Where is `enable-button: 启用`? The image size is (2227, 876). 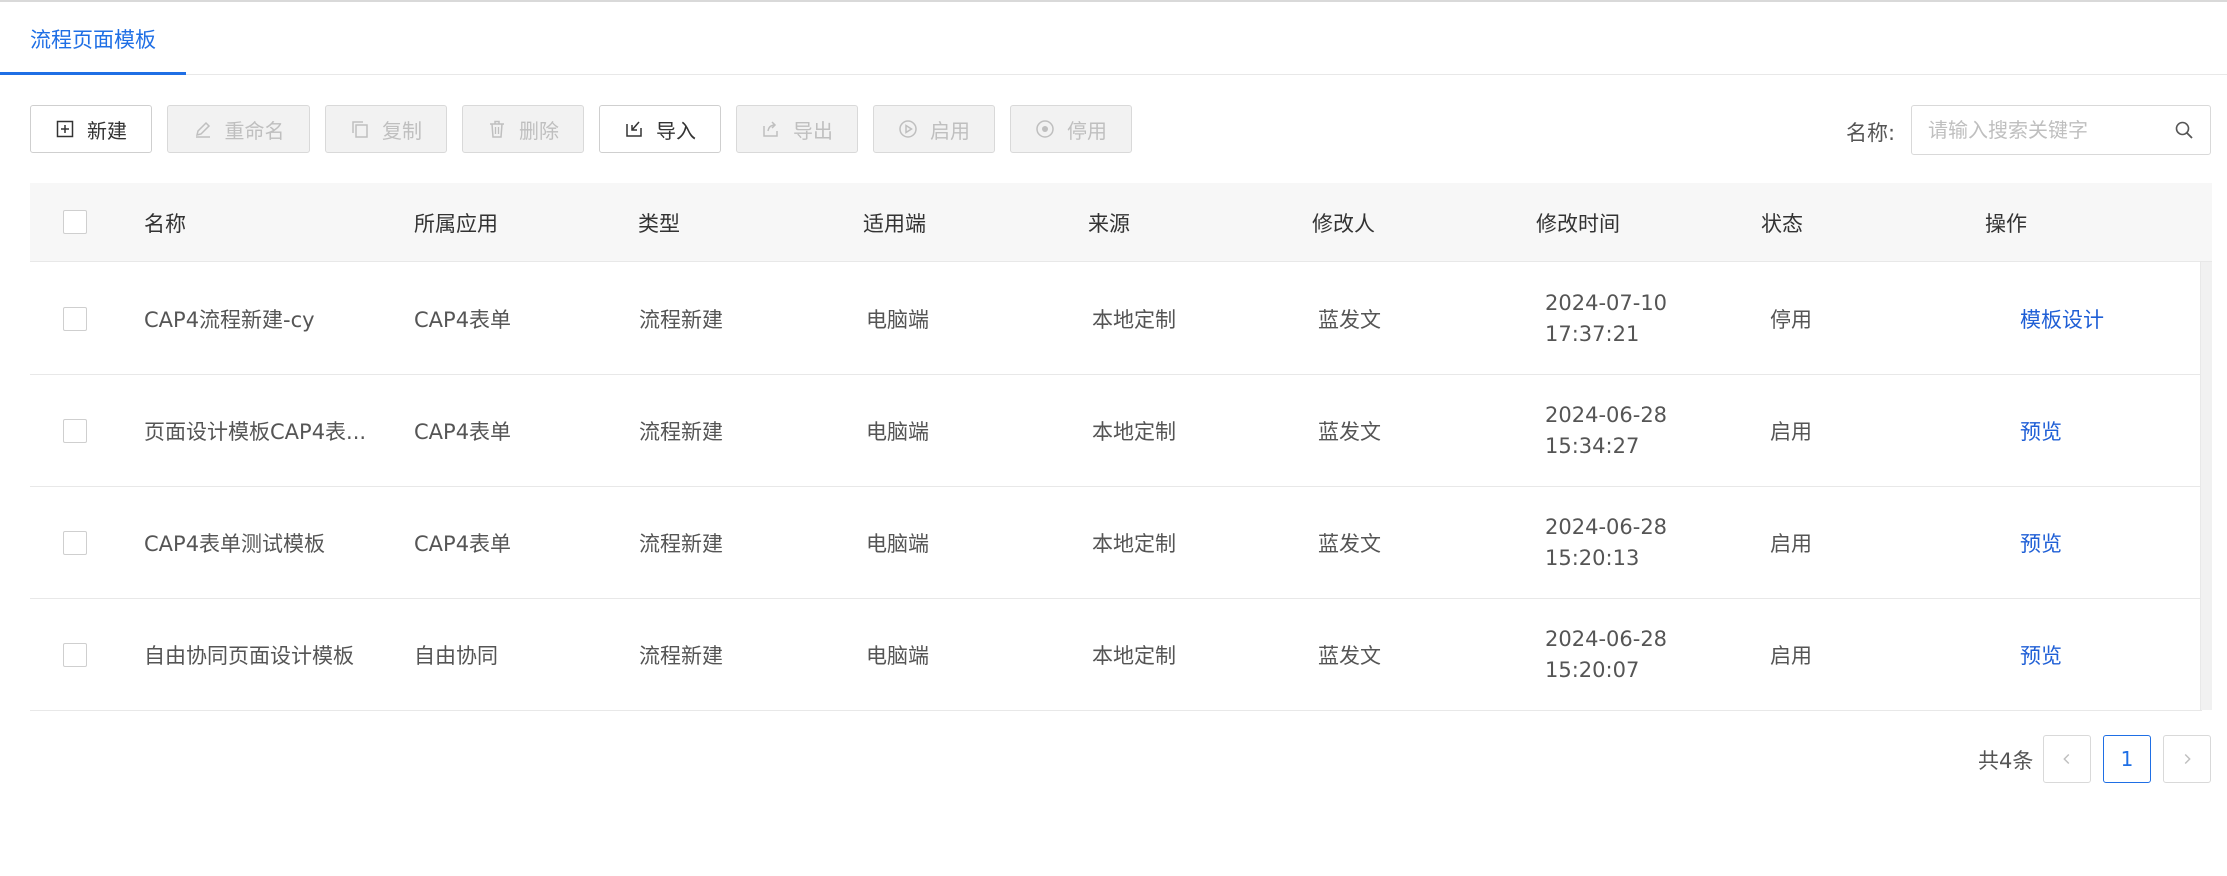
enable-button: 启用 is located at coordinates (934, 129).